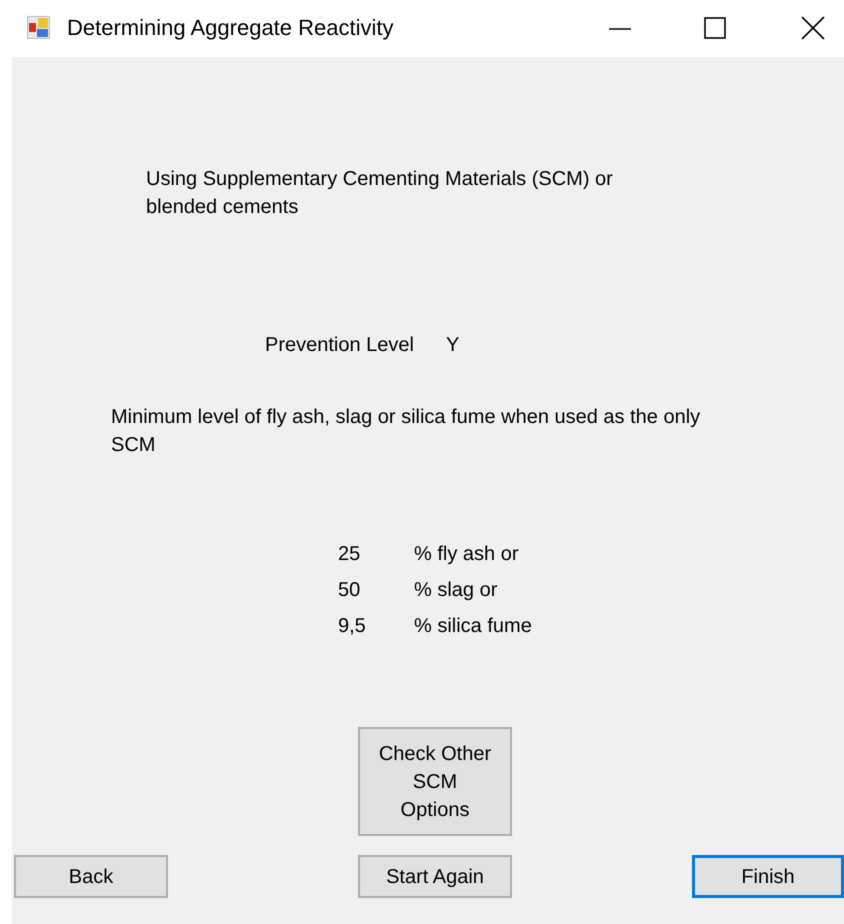  I want to click on window-title: Determining Aggregate Reactivity, so click(230, 27).